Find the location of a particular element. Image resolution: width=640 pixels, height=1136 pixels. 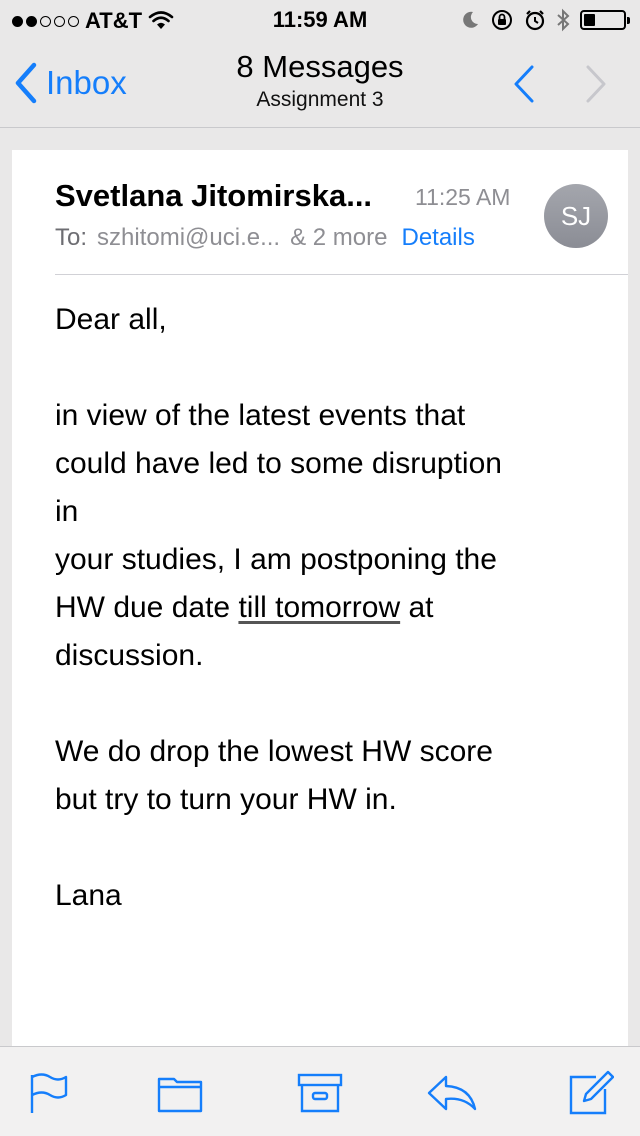

bottom-toolbar is located at coordinates (320, 1091).